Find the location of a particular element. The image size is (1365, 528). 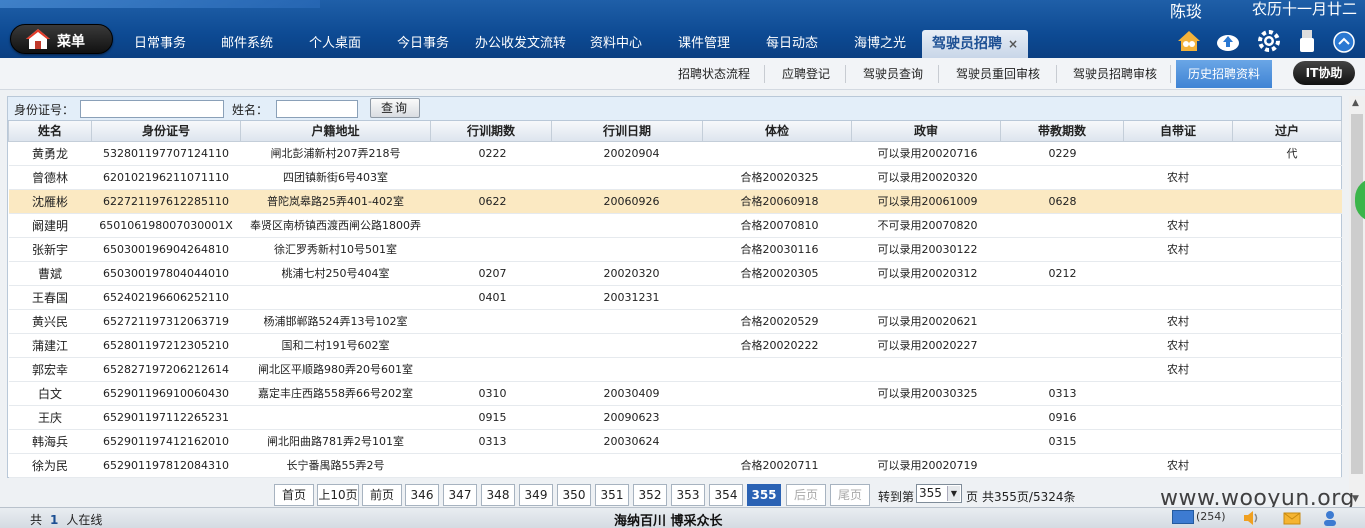

page-number-button: 346 is located at coordinates (422, 495).